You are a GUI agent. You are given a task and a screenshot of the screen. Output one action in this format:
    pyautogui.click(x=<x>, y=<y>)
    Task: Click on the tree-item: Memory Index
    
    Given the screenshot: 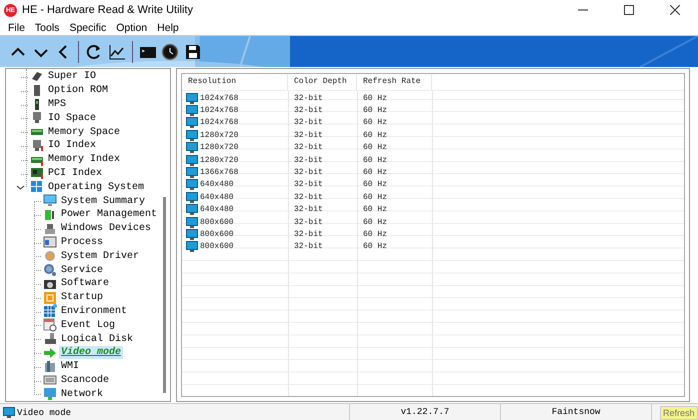 What is the action you would take?
    pyautogui.click(x=84, y=159)
    